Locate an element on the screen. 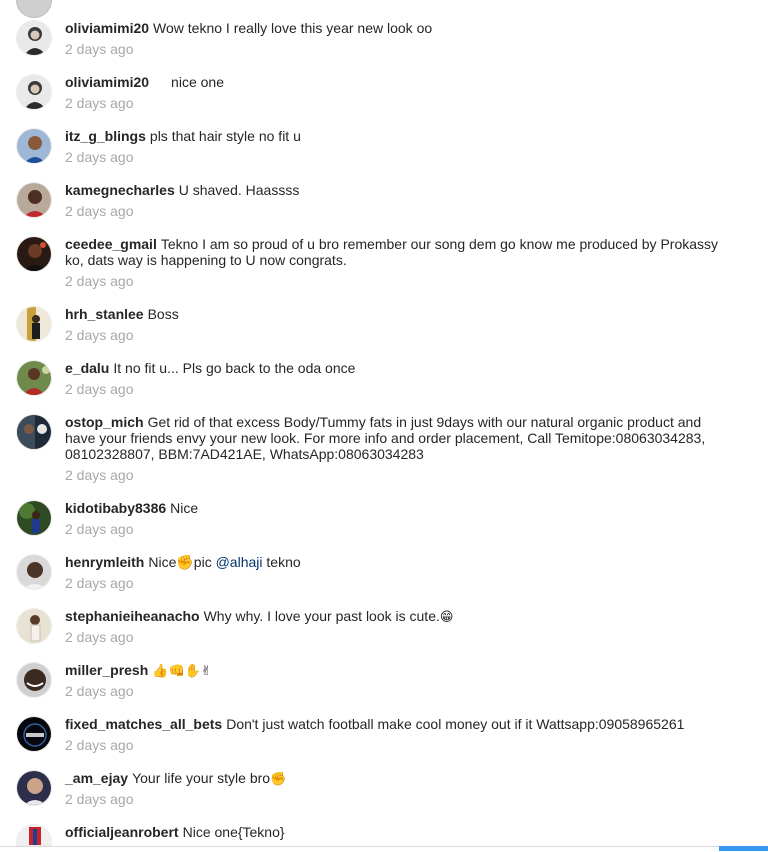 This screenshot has height=852, width=768. comment-username: e_dalu is located at coordinates (87, 368).